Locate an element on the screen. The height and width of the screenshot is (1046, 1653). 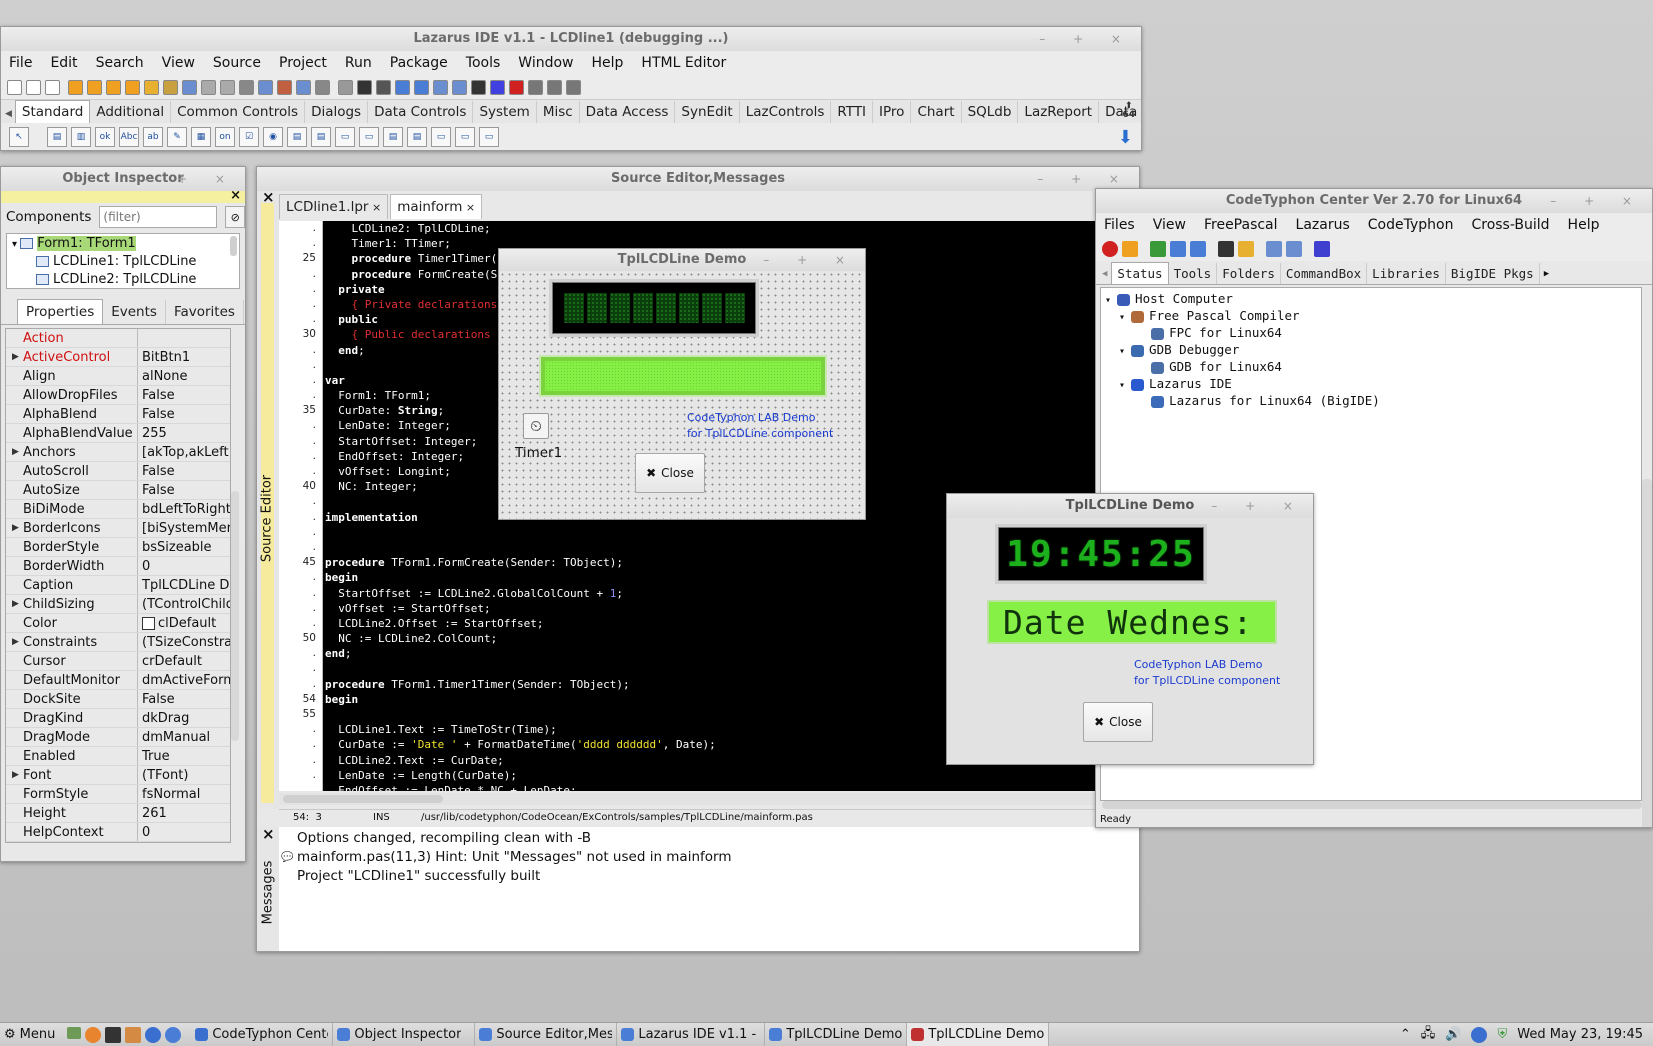
menu-run: Run is located at coordinates (358, 63).